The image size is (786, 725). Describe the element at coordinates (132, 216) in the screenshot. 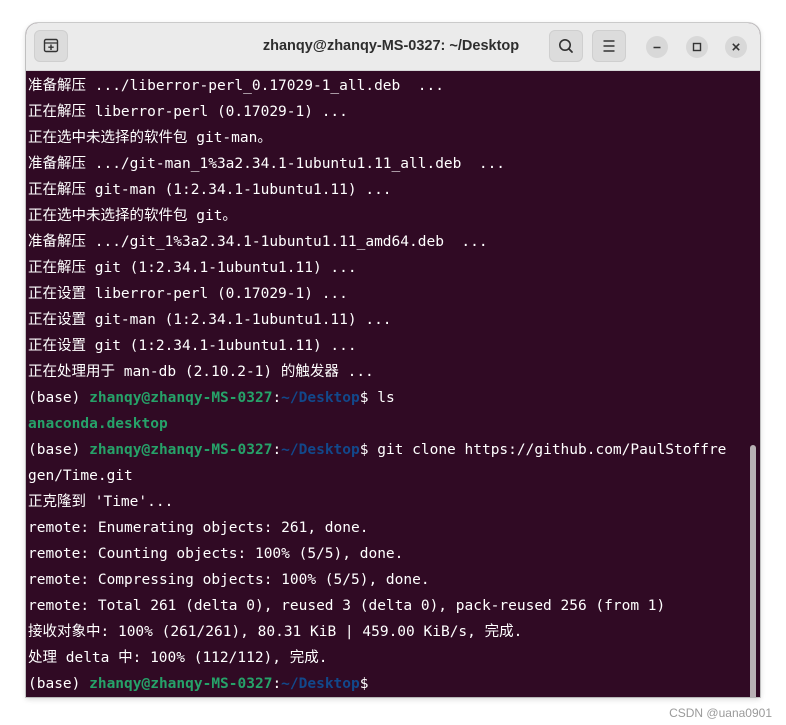

I see `output-line: 正在选中未选择的软件包 git。` at that location.